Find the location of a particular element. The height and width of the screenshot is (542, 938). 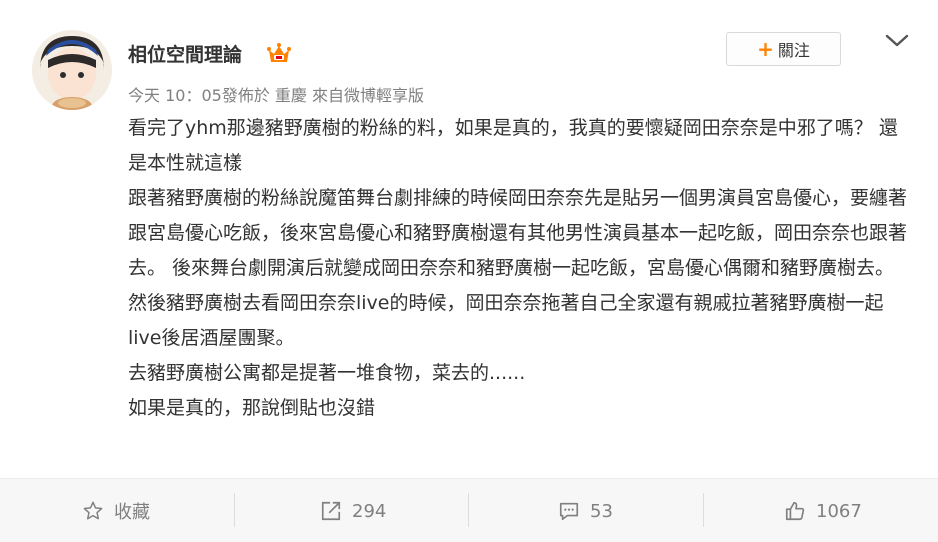

plus-icon: + is located at coordinates (765, 49).